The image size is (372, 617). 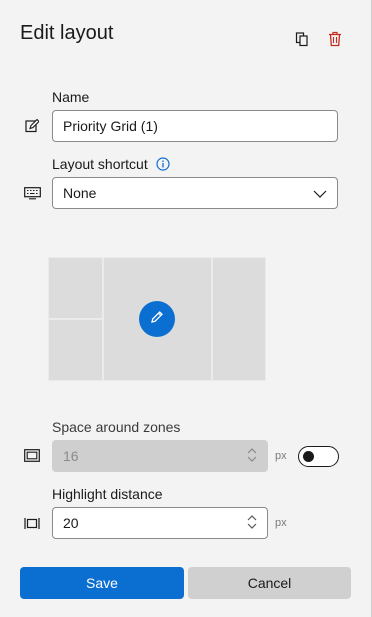 What do you see at coordinates (107, 494) in the screenshot?
I see `highlight-distance-label: Highlight distance` at bounding box center [107, 494].